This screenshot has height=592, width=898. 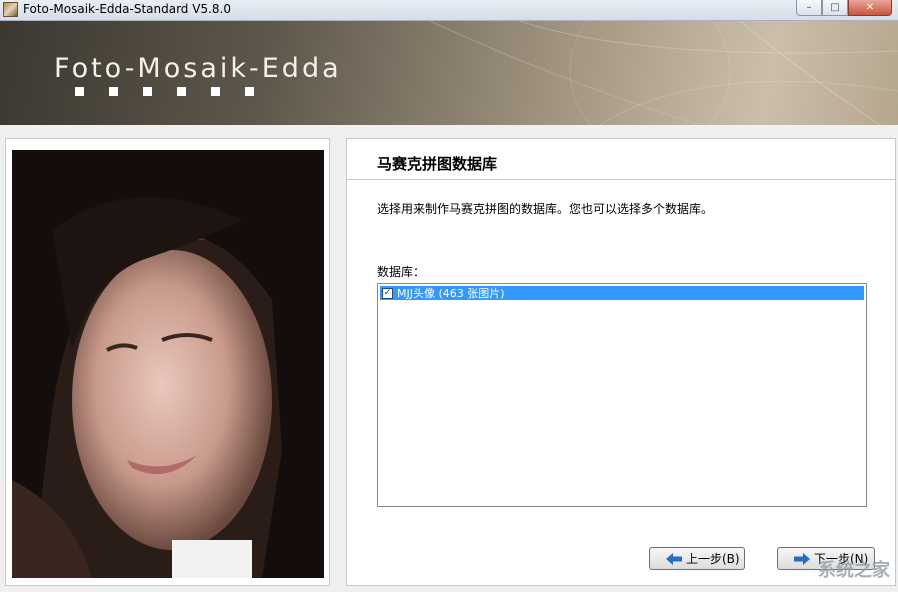 What do you see at coordinates (622, 293) in the screenshot?
I see `list-item: ✓ MJJ头像 (463 张图片)` at bounding box center [622, 293].